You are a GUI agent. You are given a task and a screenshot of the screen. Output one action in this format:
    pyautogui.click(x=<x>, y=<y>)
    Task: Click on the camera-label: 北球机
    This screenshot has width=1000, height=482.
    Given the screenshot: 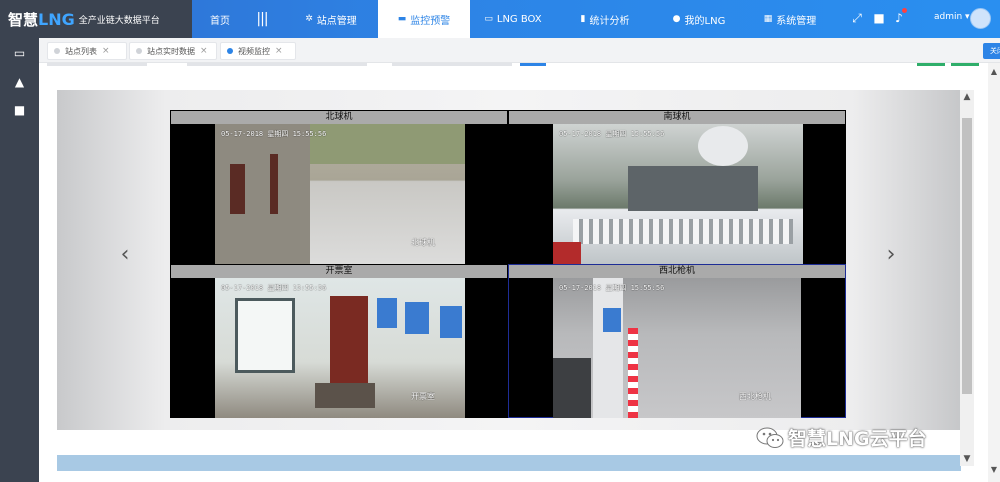 What is the action you would take?
    pyautogui.click(x=339, y=117)
    